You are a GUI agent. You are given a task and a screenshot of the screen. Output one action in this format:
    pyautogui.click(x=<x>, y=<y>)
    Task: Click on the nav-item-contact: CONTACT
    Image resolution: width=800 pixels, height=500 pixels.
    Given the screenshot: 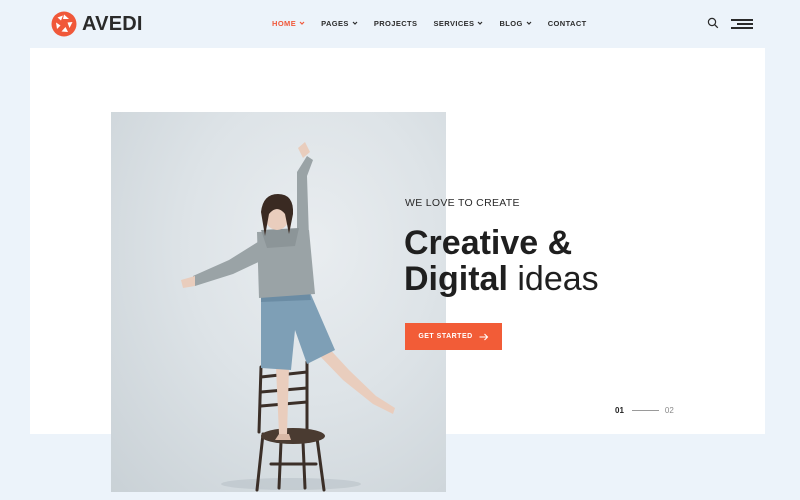 What is the action you would take?
    pyautogui.click(x=567, y=23)
    